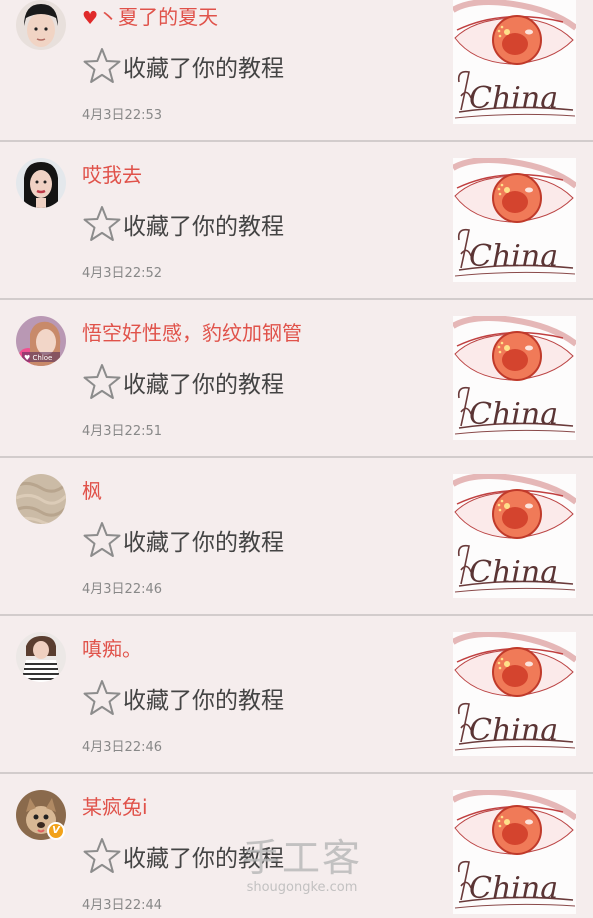  I want to click on timestamp: 4月3日22:52, so click(122, 273).